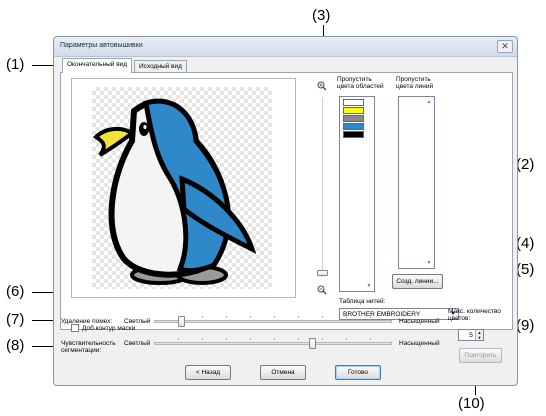 The width and height of the screenshot is (546, 416). What do you see at coordinates (137, 321) in the screenshot?
I see `noise-removal-min-label: Светлый` at bounding box center [137, 321].